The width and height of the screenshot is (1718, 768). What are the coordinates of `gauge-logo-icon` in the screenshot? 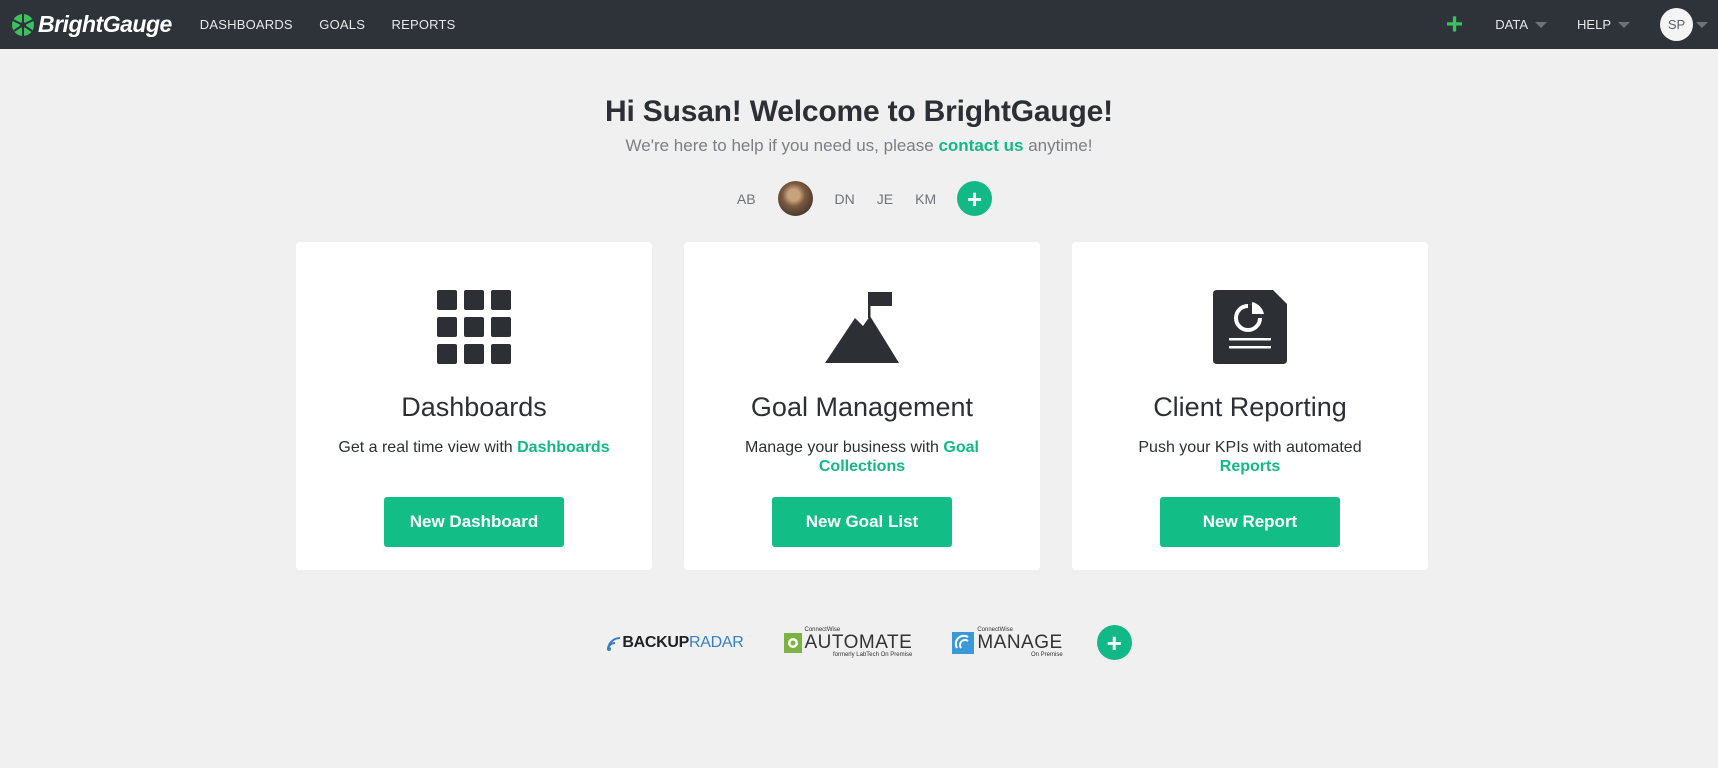 It's located at (23, 24).